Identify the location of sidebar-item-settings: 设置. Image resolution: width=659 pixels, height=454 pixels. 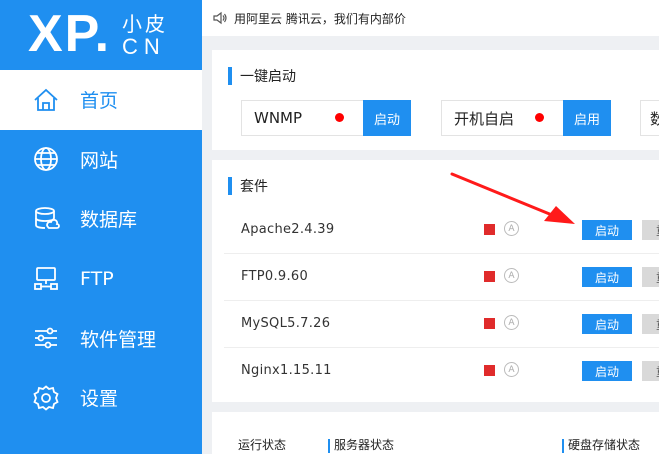
(101, 398).